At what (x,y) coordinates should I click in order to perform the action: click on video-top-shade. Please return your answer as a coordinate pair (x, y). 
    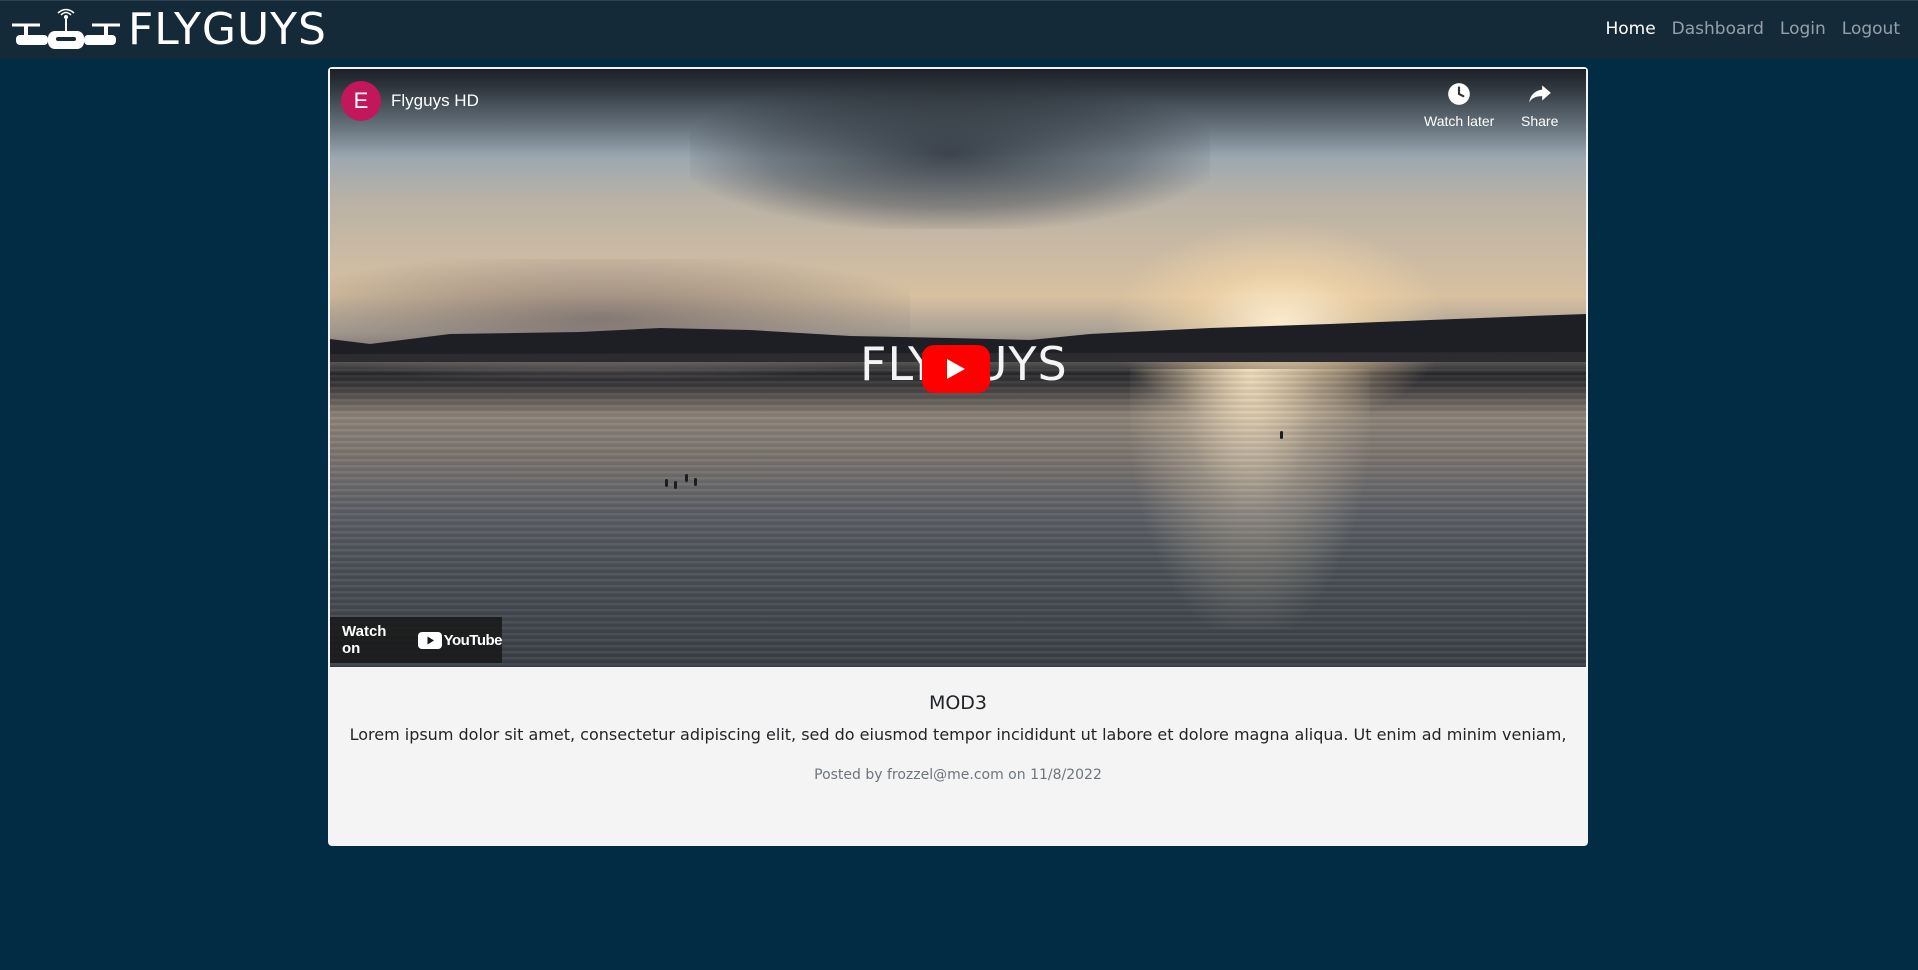
    Looking at the image, I should click on (958, 114).